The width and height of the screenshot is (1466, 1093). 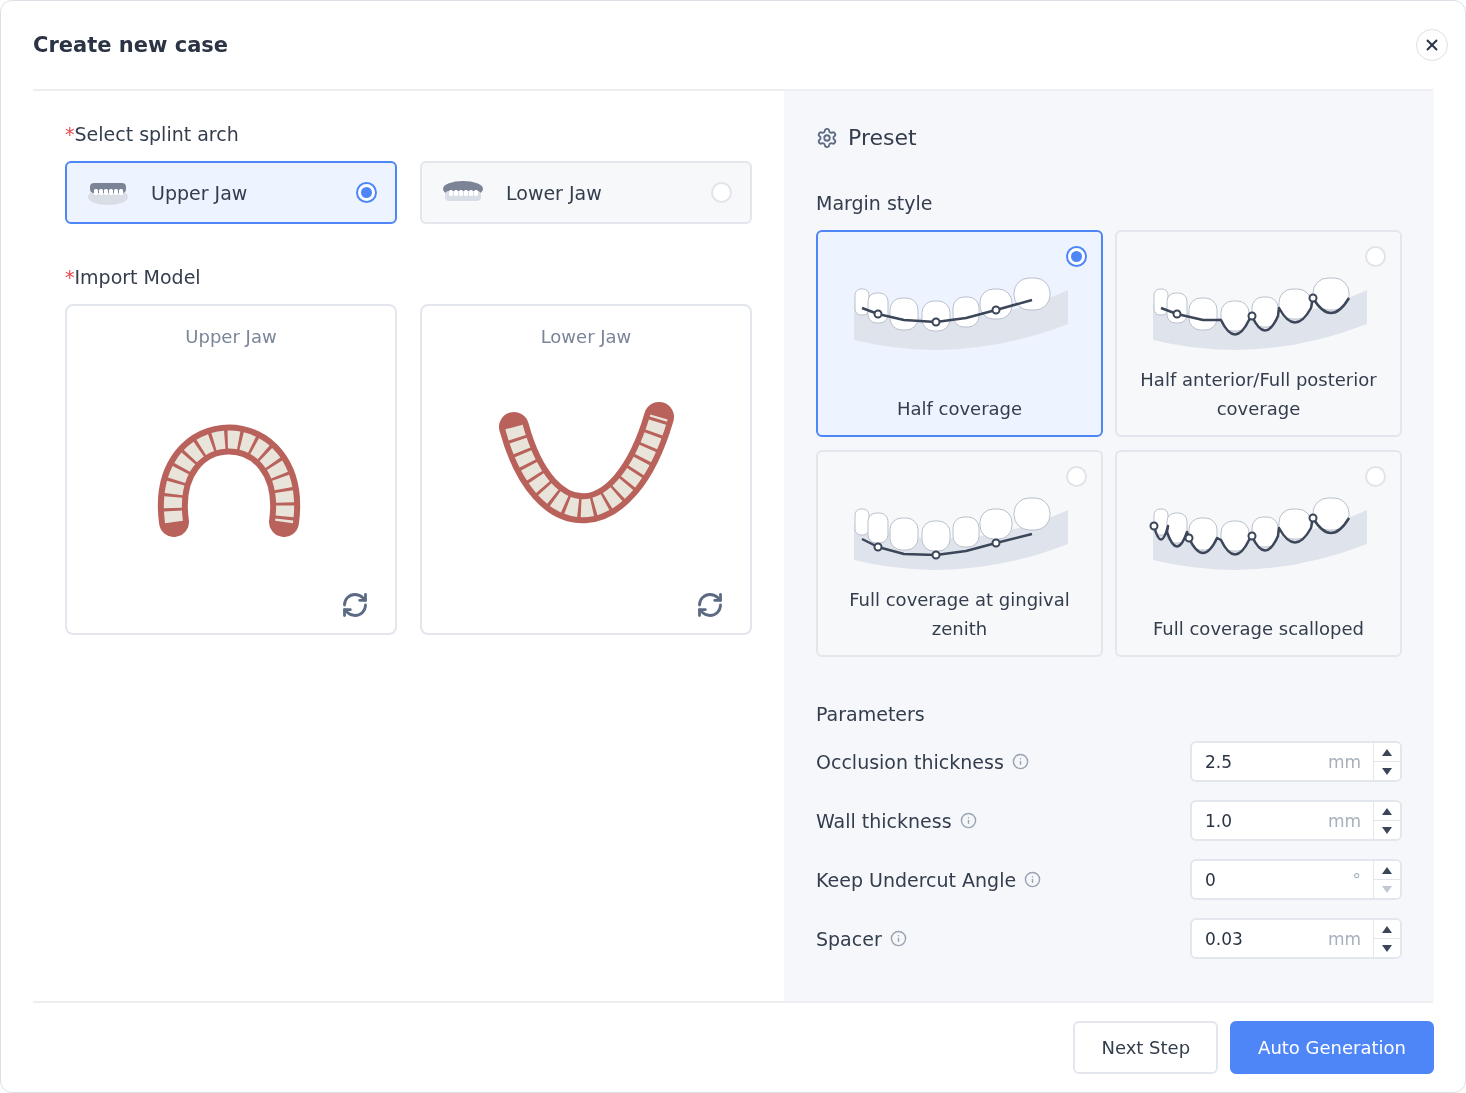 I want to click on margin-style-option: Half anterior/Full posterior coverage, so click(x=1258, y=333).